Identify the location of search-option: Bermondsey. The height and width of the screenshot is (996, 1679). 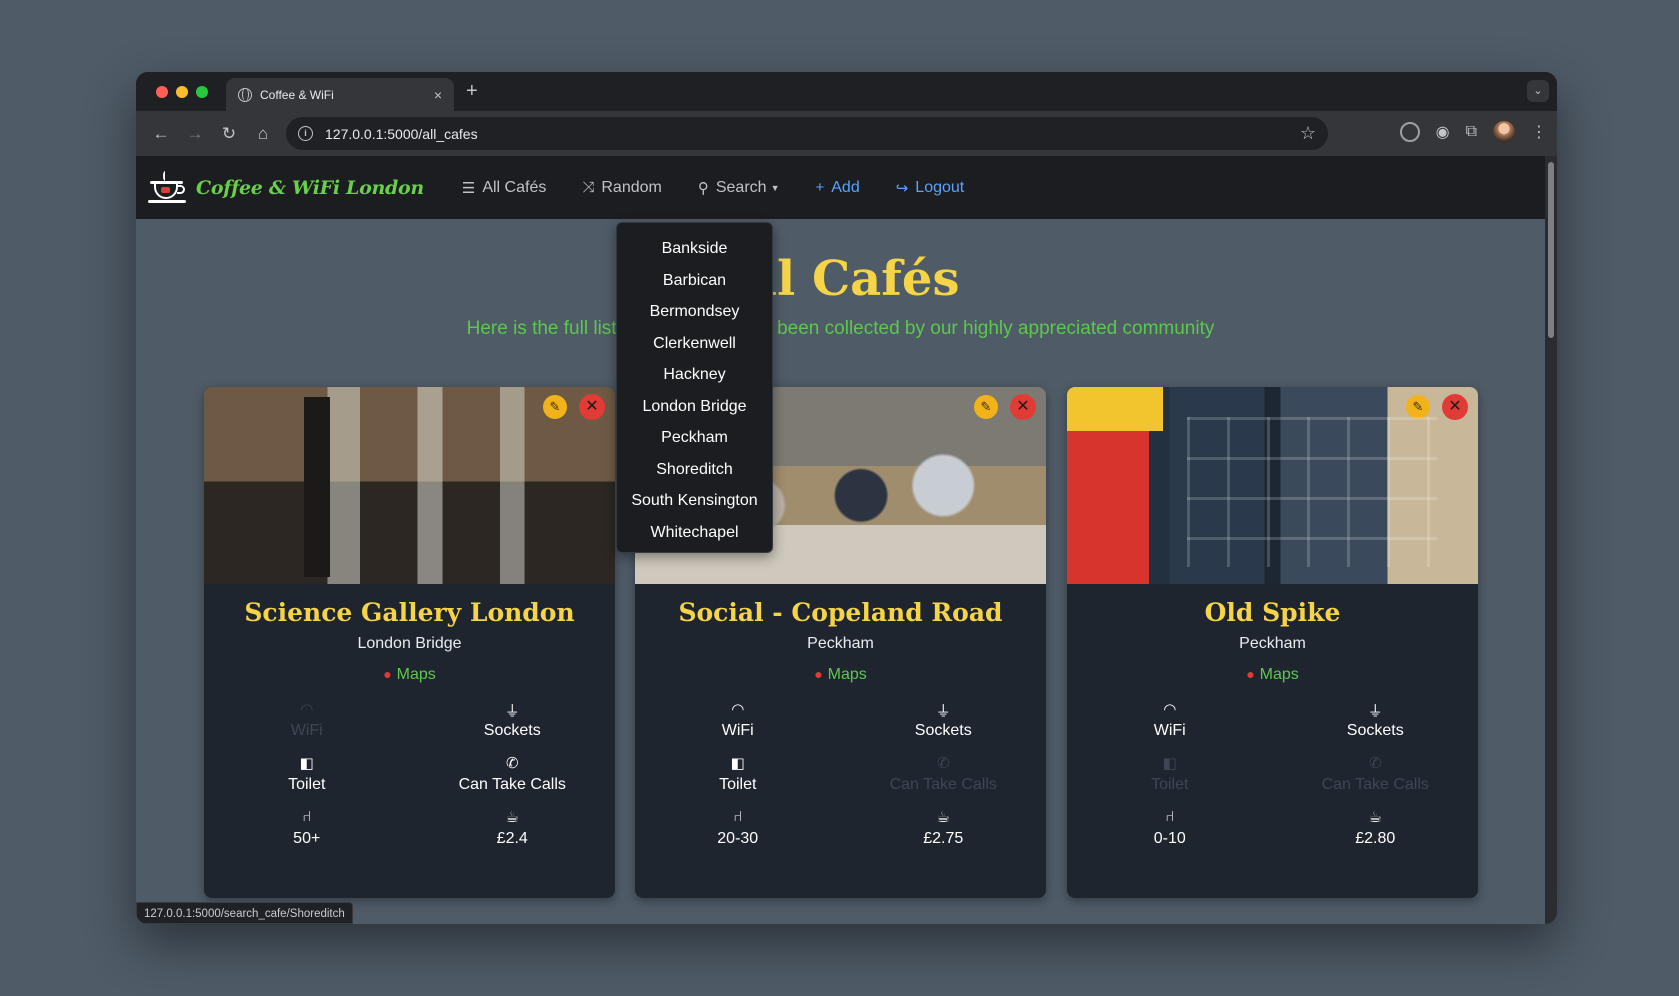
(694, 312).